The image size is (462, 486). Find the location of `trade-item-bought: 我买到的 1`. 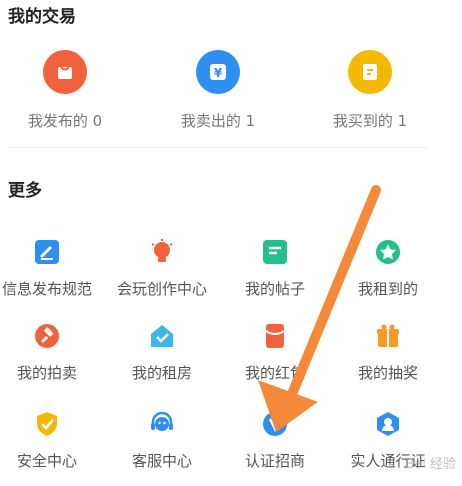

trade-item-bought: 我买到的 1 is located at coordinates (370, 90).